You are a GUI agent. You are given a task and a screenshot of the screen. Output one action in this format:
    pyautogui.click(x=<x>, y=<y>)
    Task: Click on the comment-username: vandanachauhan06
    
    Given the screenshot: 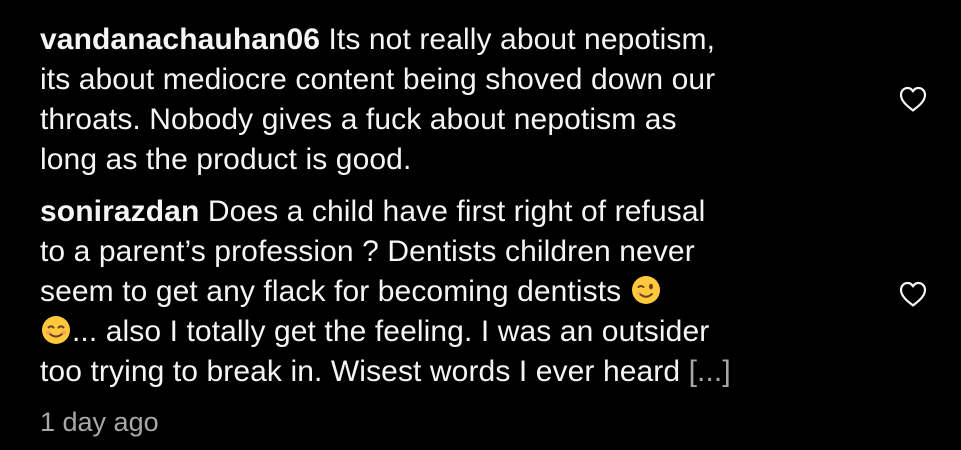 What is the action you would take?
    pyautogui.click(x=180, y=39)
    